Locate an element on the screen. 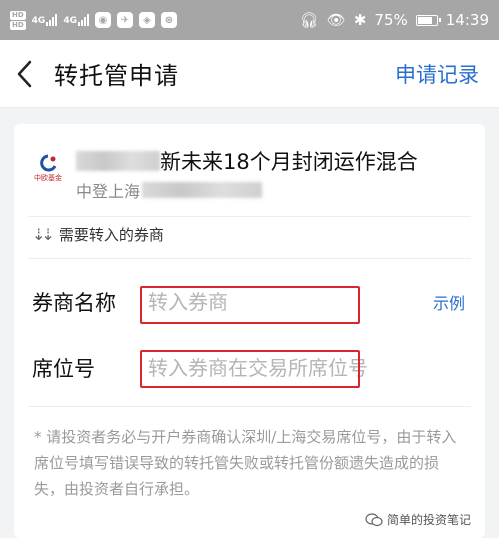  fund-registrar-text: 中登上海 is located at coordinates (108, 191).